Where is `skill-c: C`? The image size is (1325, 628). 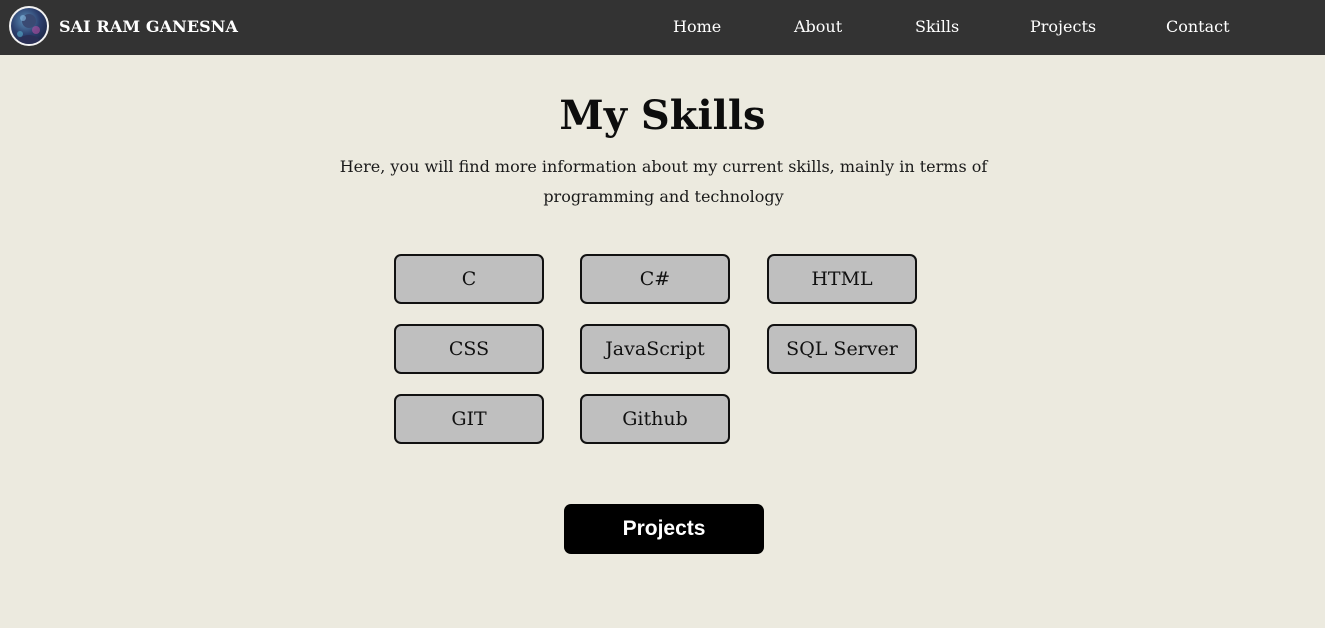 skill-c: C is located at coordinates (469, 279).